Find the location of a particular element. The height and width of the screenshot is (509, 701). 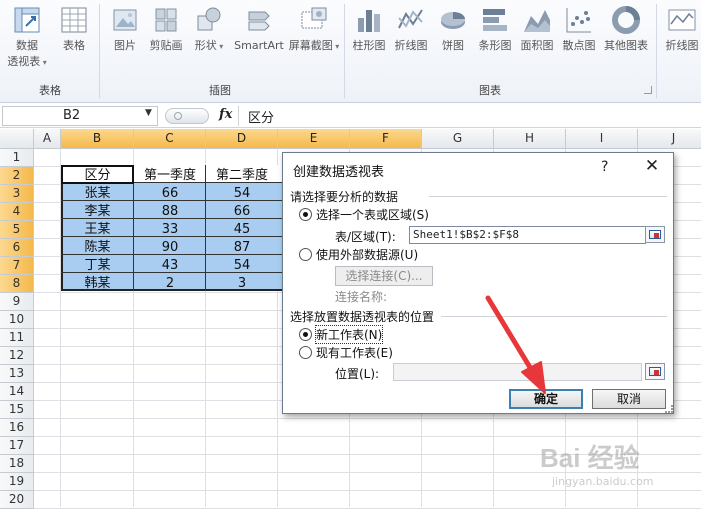

row-header-14: 14 is located at coordinates (17, 392).